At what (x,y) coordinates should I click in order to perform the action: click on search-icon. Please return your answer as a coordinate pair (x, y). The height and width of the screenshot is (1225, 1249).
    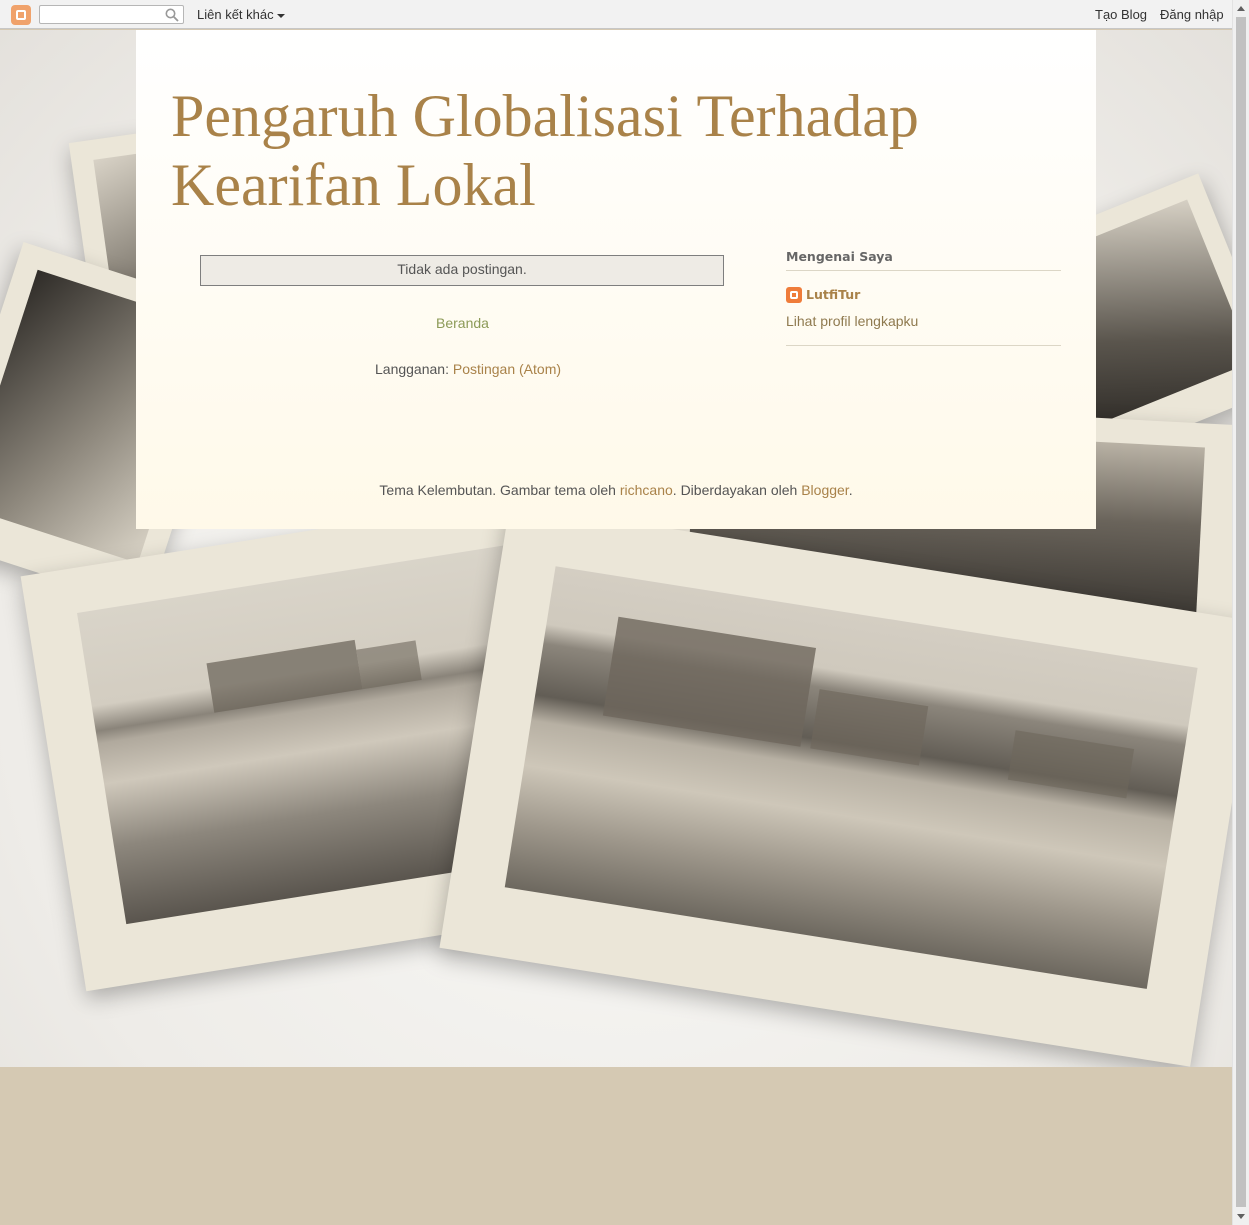
    Looking at the image, I should click on (172, 15).